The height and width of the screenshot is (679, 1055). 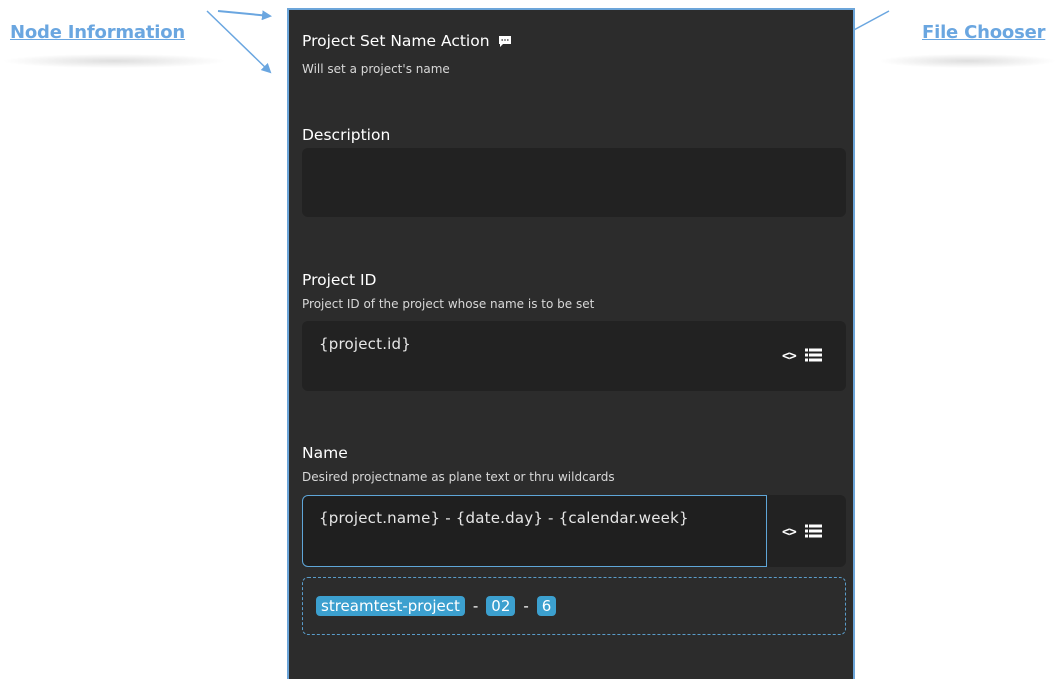 I want to click on preview-chip: 02, so click(x=501, y=606).